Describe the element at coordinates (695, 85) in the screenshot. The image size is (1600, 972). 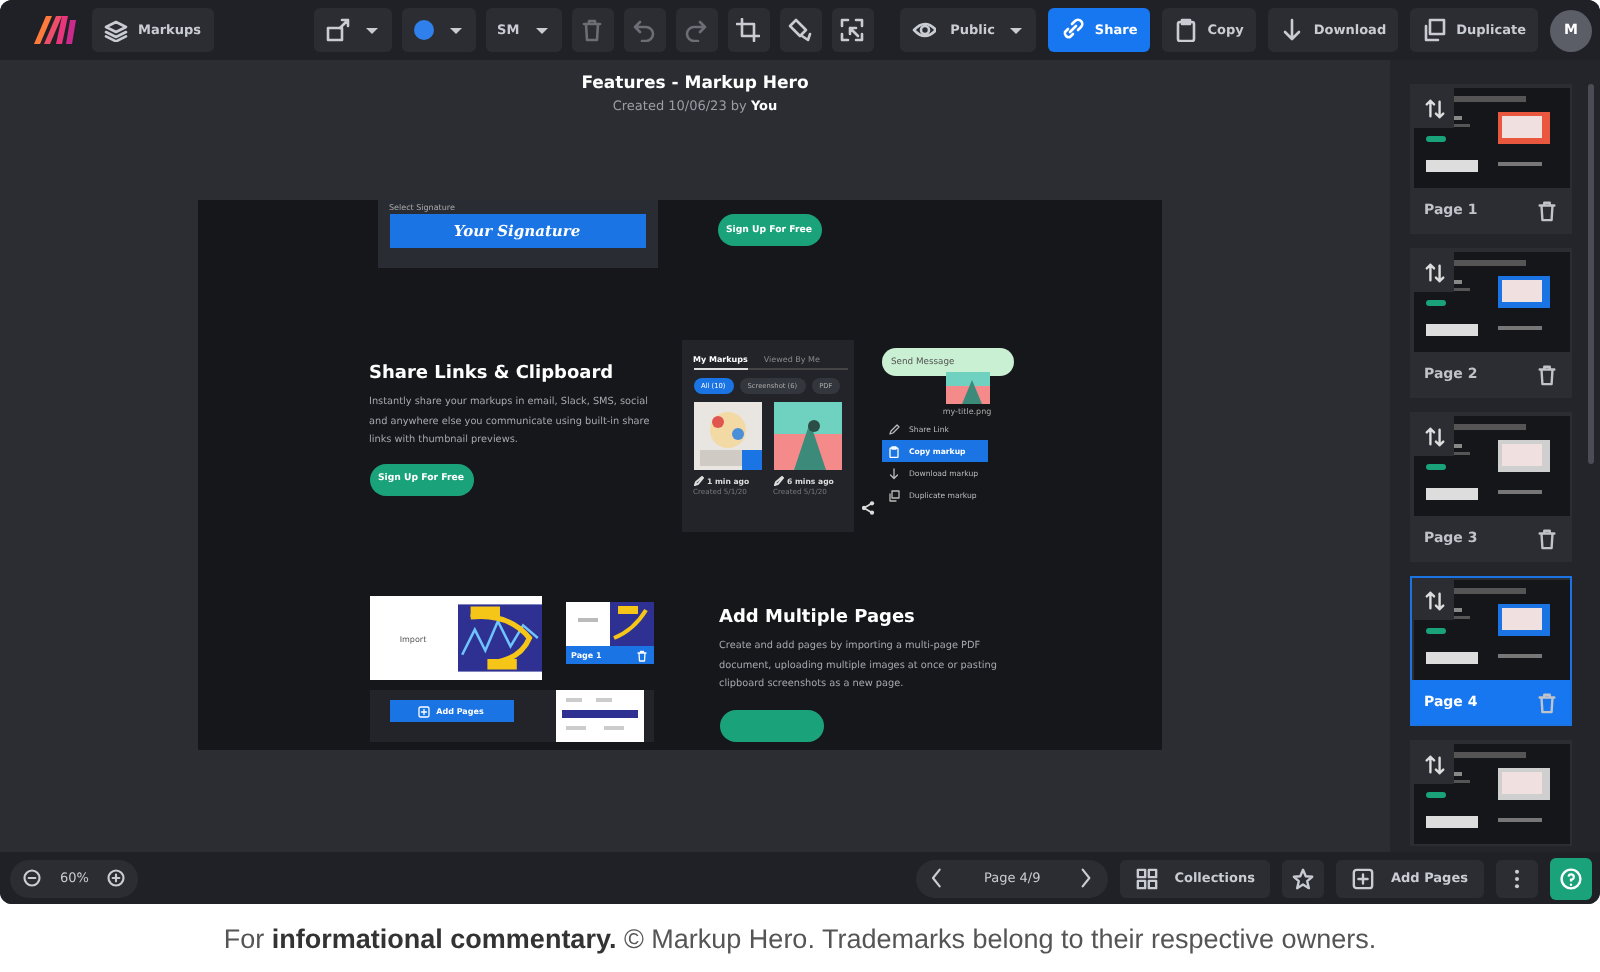
I see `document-title: Features - Markup Hero` at that location.